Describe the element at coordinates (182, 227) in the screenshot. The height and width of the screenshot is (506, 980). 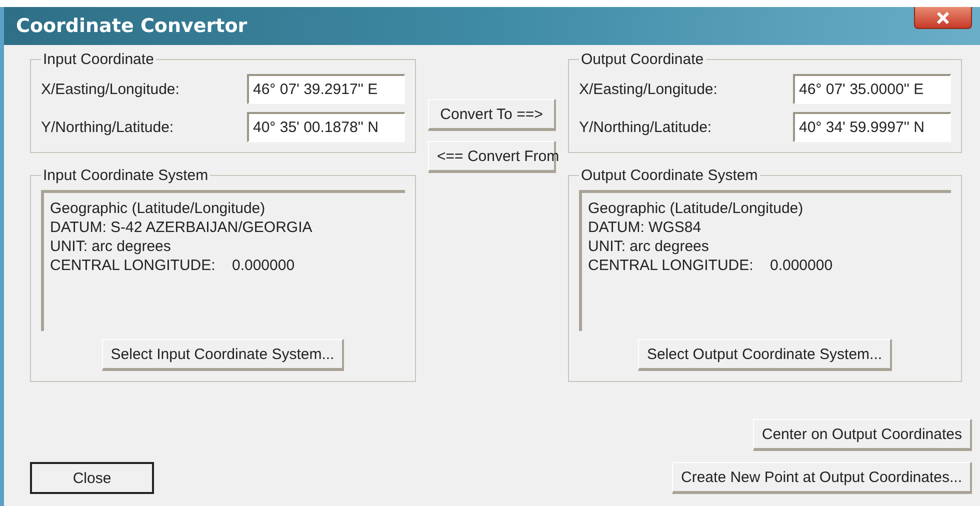
I see `description-line: DATUM: S-42 AZERBAIJAN/GEORGIA` at that location.